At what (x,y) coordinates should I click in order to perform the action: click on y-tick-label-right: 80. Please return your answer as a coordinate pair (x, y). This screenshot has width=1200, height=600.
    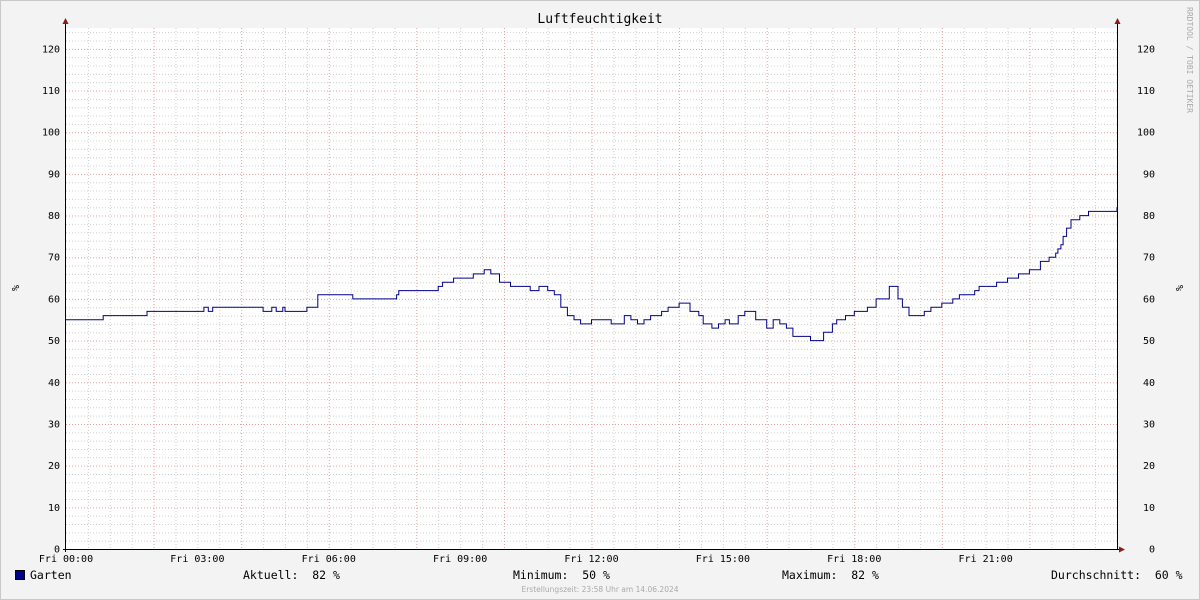
    Looking at the image, I should click on (1149, 216).